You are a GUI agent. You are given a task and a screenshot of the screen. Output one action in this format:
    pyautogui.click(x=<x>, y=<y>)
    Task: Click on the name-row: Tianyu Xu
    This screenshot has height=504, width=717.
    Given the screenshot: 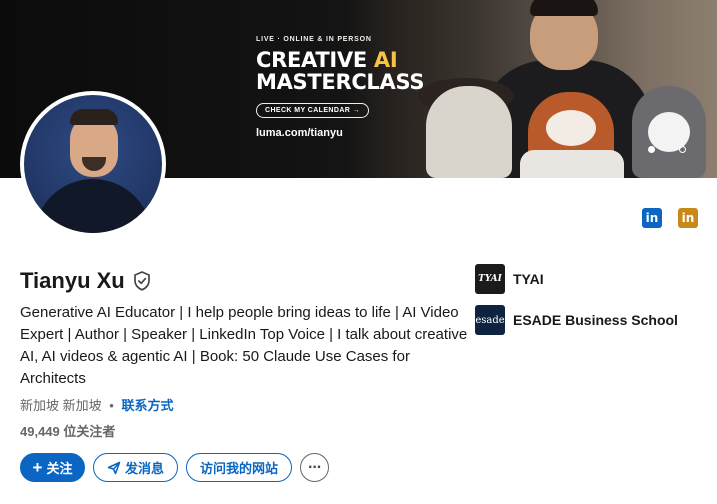 What is the action you would take?
    pyautogui.click(x=85, y=281)
    